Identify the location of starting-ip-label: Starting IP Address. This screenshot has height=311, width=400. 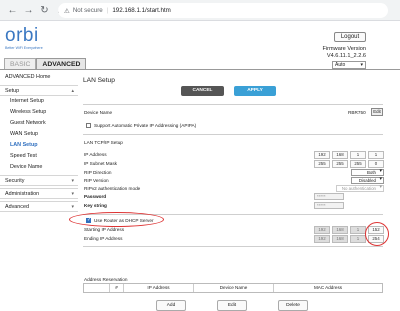
(104, 229).